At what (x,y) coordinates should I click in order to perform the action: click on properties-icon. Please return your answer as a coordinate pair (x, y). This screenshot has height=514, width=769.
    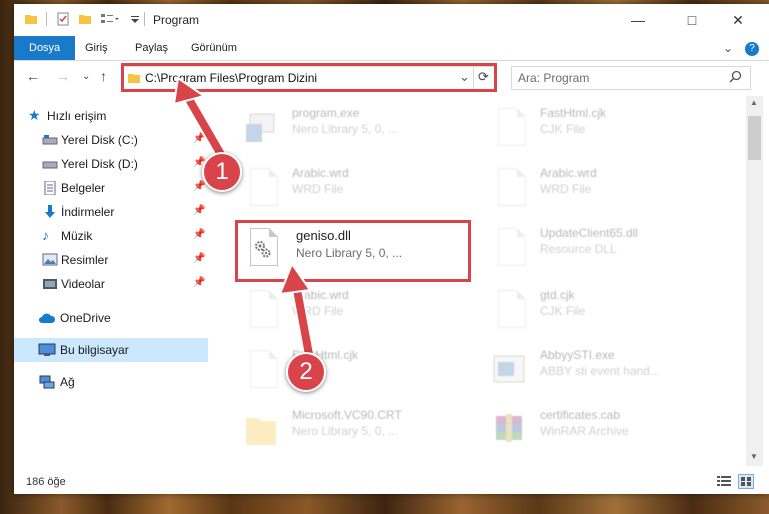
    Looking at the image, I should click on (63, 20).